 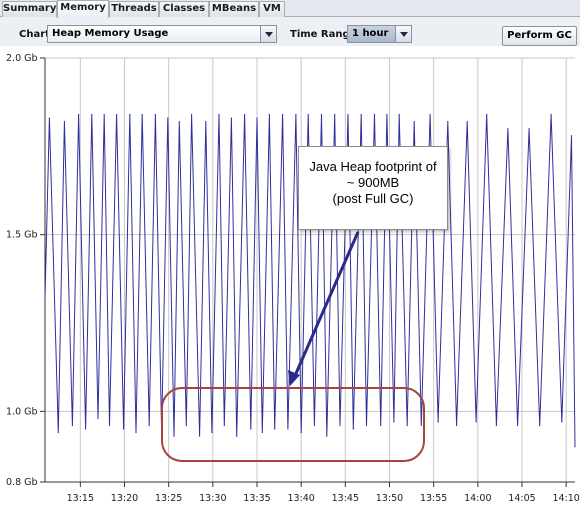 I want to click on tab-threads: Threads, so click(x=134, y=9).